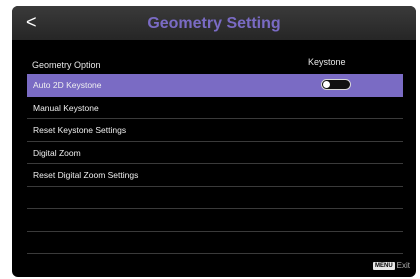  Describe the element at coordinates (86, 175) in the screenshot. I see `menu-item-label: Reset Digital Zoom Settings` at that location.